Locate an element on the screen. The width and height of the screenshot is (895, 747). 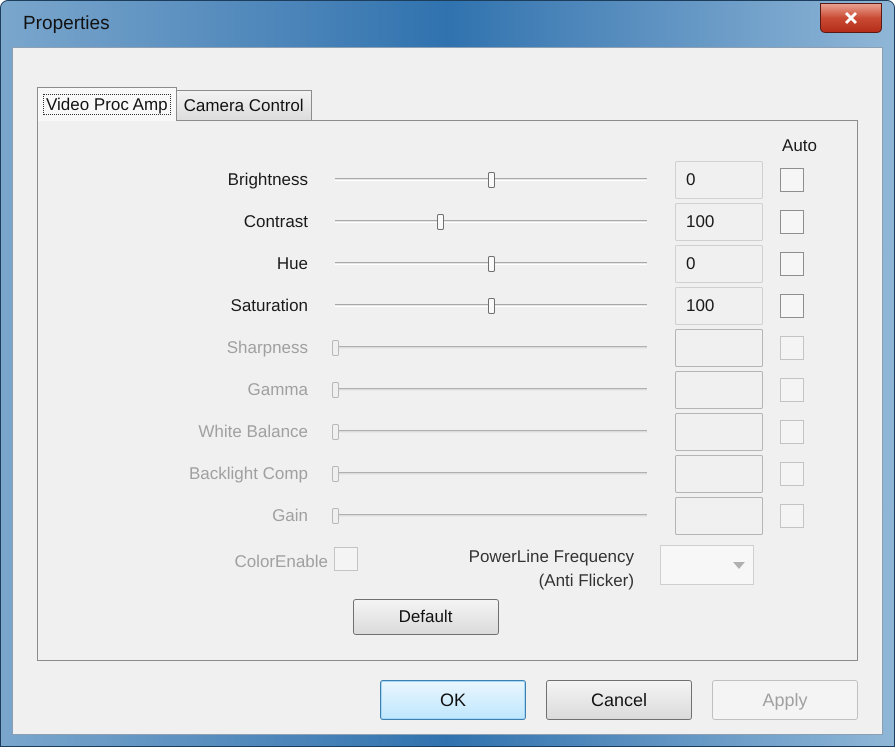
default-button: Default is located at coordinates (425, 617).